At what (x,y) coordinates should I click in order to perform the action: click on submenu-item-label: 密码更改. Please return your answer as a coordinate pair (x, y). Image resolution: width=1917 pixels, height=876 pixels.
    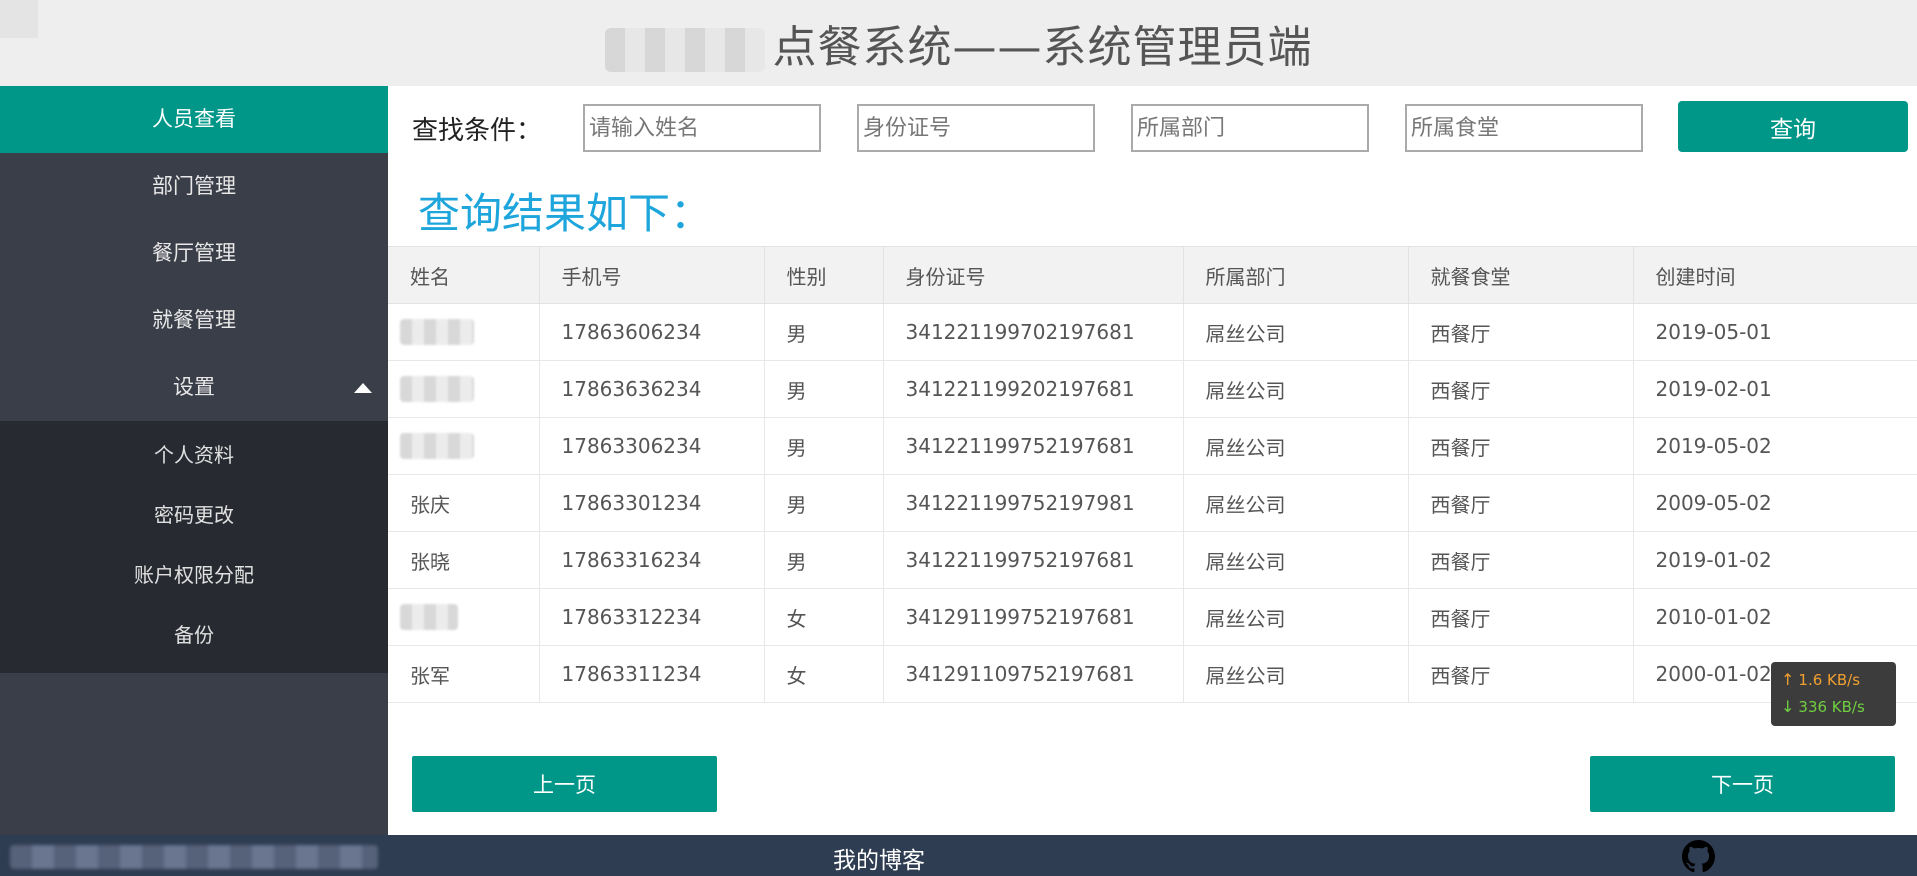
    Looking at the image, I should click on (194, 515).